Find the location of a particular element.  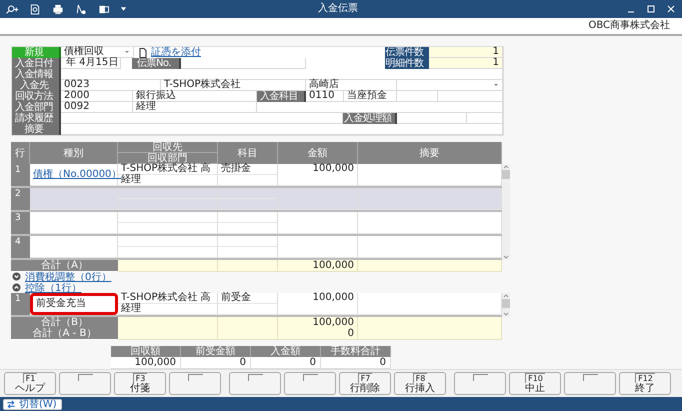

column-header: 摘要 is located at coordinates (430, 153).